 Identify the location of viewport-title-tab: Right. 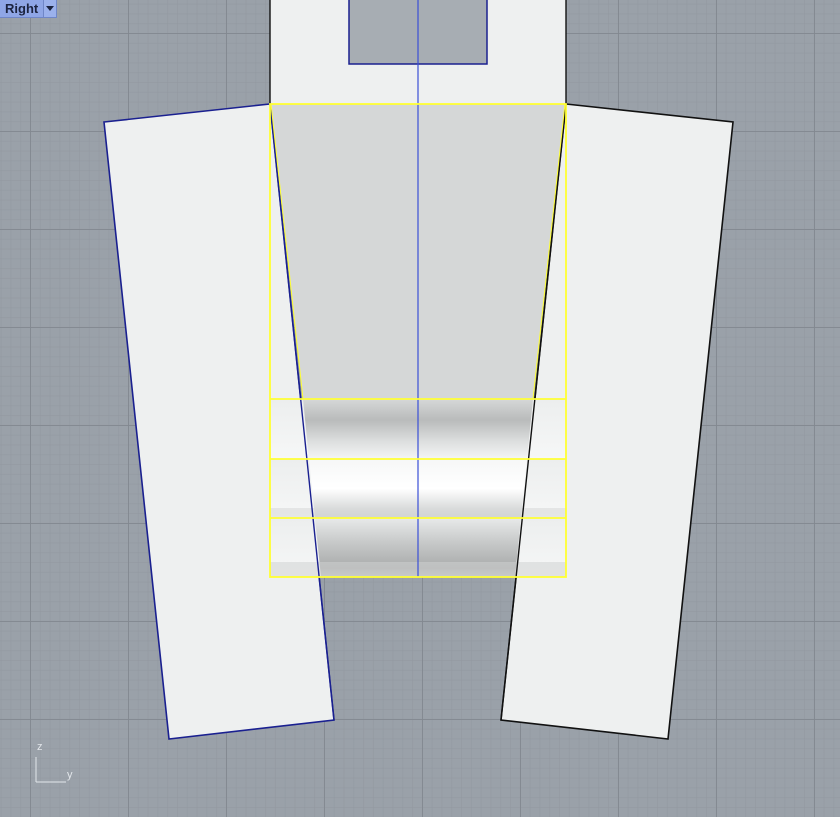
(29, 9).